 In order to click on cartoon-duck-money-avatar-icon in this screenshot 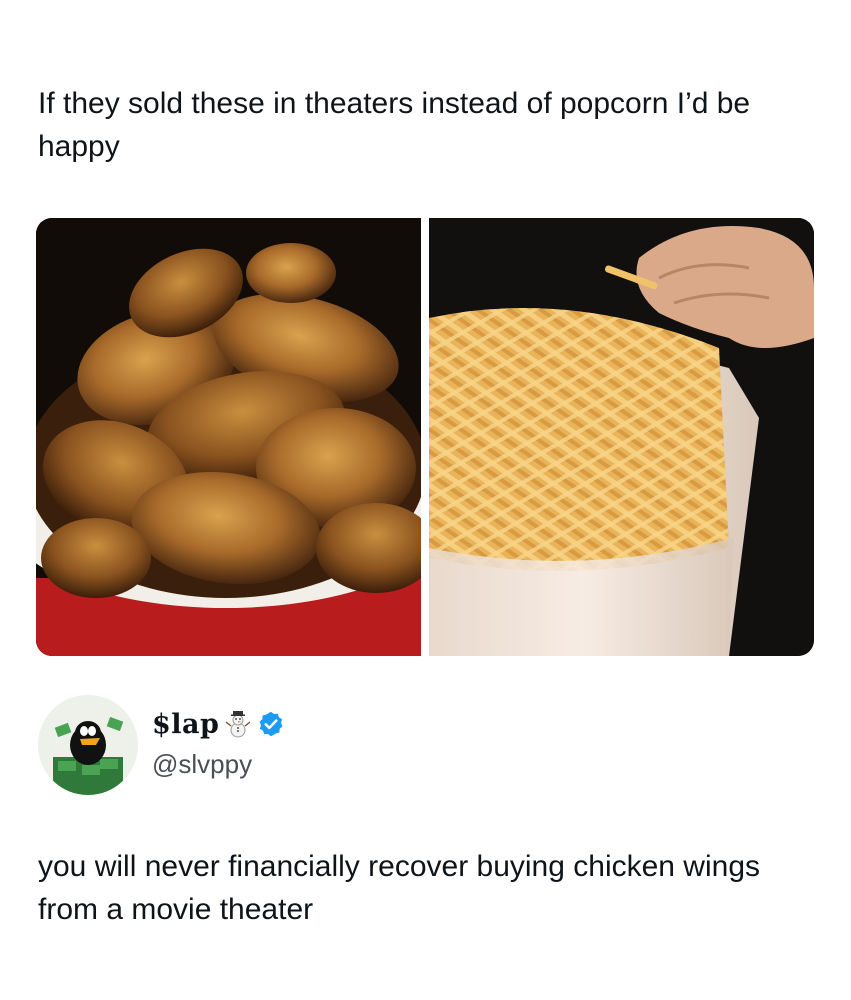, I will do `click(88, 745)`.